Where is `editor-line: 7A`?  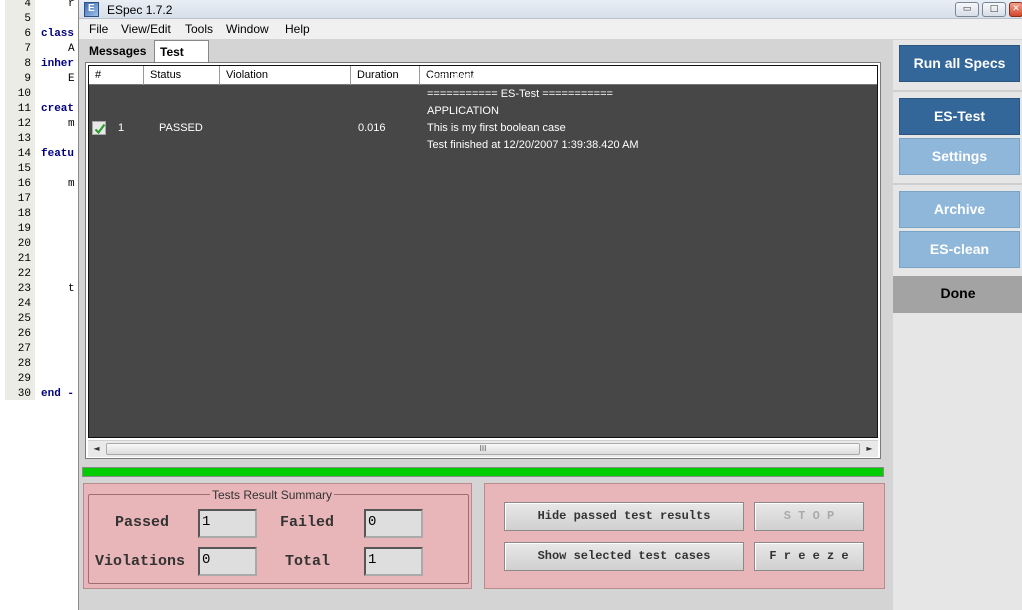
editor-line: 7A is located at coordinates (39, 49).